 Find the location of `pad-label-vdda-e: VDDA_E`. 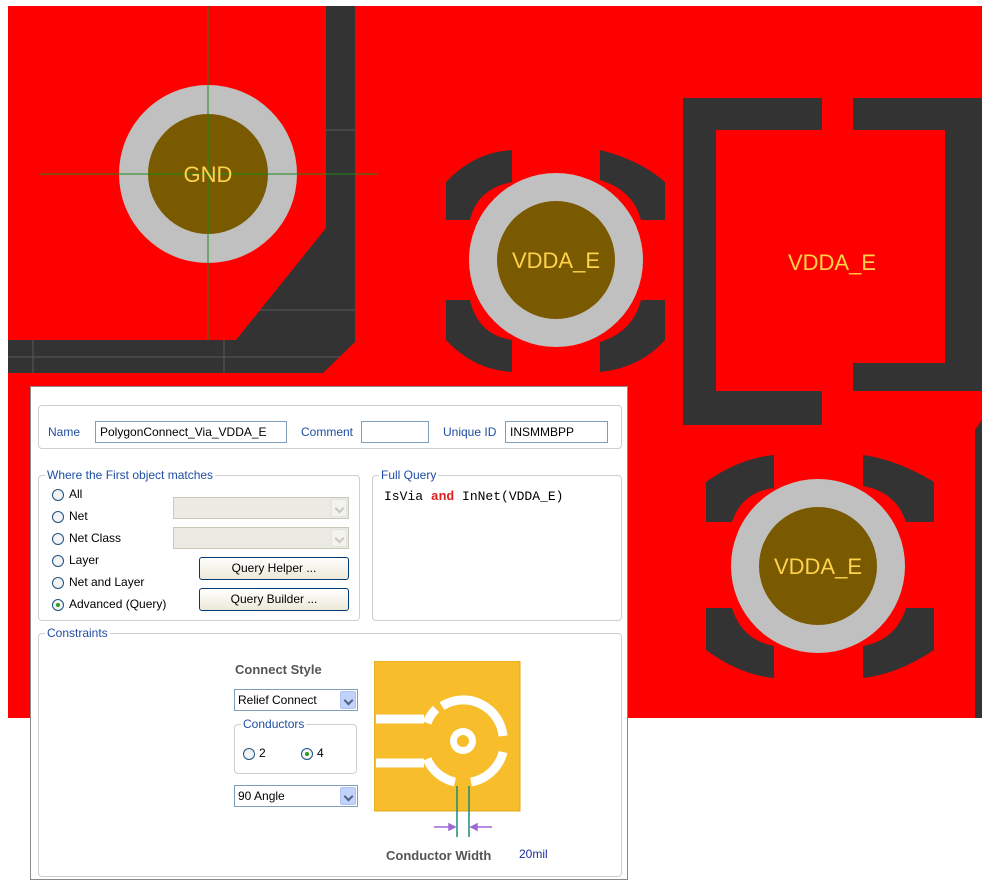

pad-label-vdda-e: VDDA_E is located at coordinates (832, 262).